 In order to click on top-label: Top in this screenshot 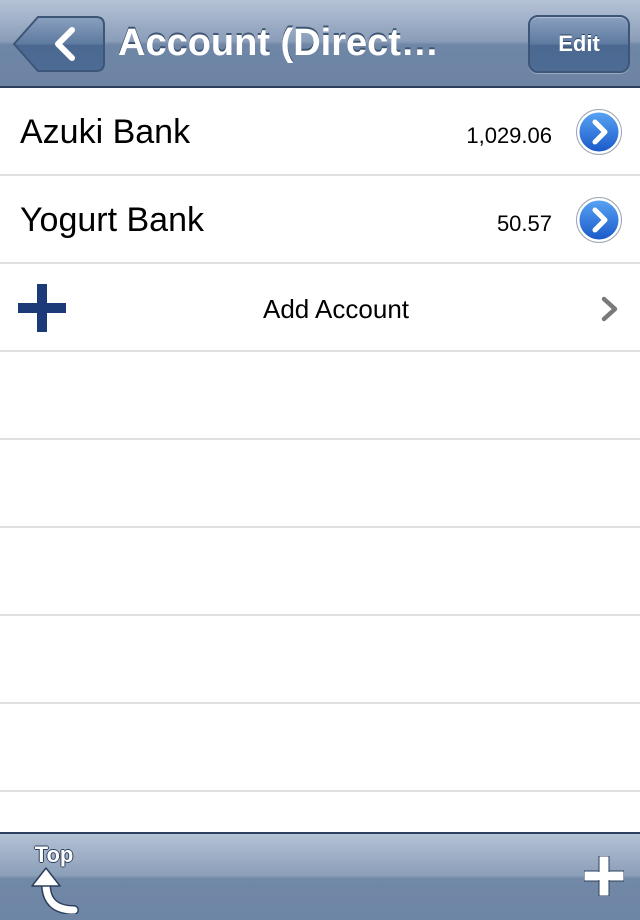, I will do `click(54, 854)`.